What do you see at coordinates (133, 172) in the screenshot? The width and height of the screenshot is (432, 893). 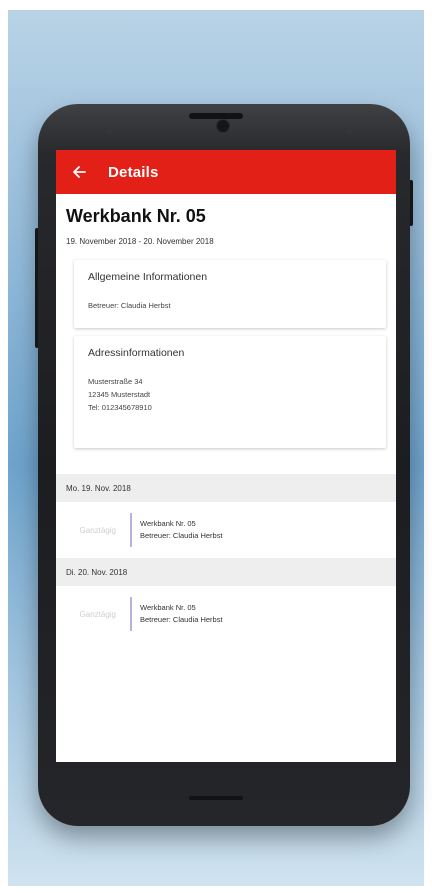 I see `appbar-title: Details` at bounding box center [133, 172].